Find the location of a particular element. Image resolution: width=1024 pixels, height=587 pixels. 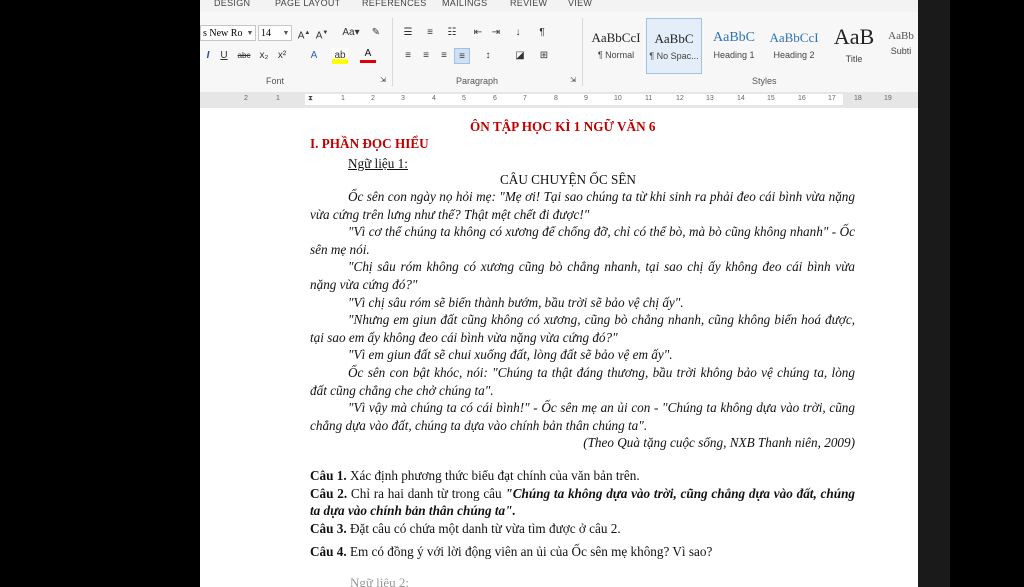

shading-icon: ◪ is located at coordinates (520, 56).